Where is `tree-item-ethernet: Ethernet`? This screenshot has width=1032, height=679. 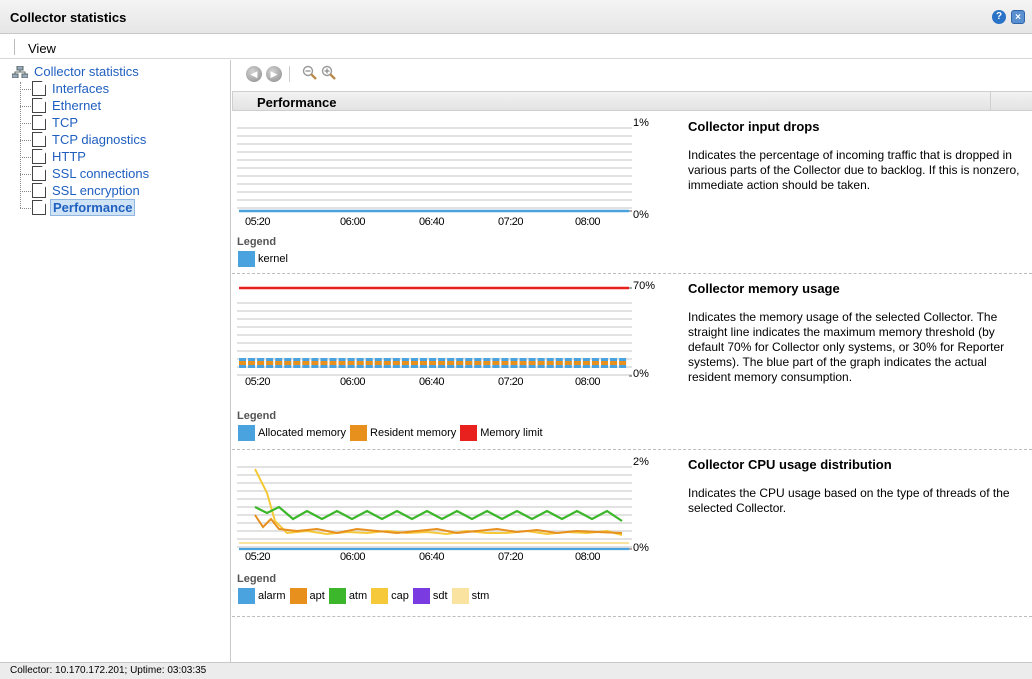 tree-item-ethernet: Ethernet is located at coordinates (120, 106).